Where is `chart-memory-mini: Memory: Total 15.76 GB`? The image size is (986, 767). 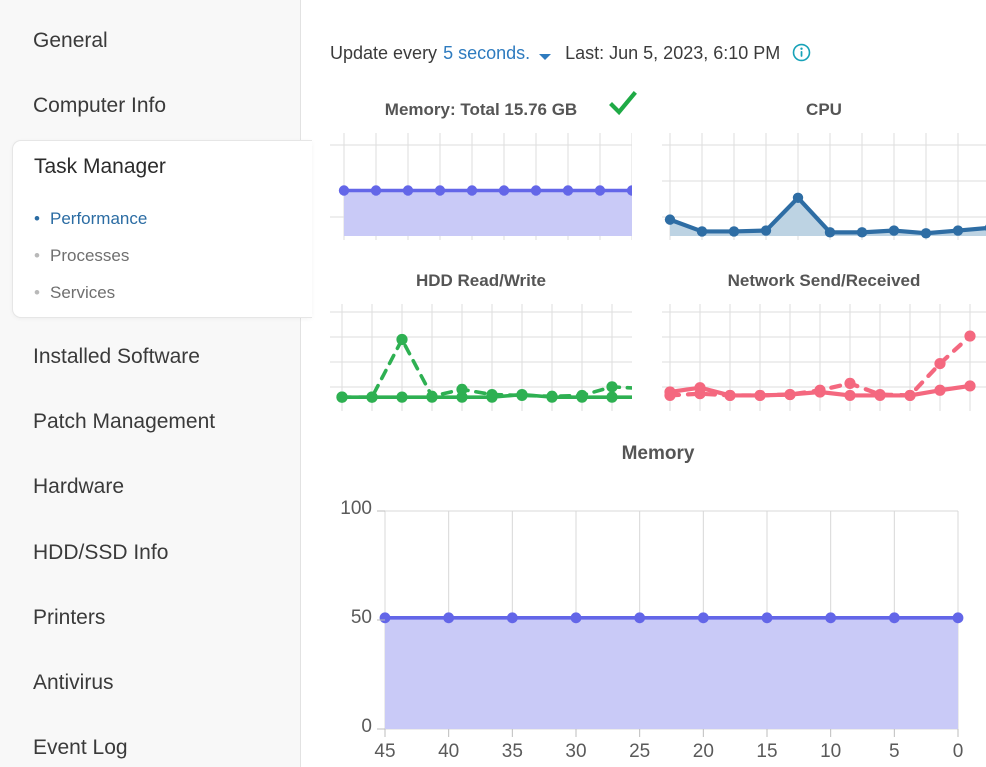 chart-memory-mini: Memory: Total 15.76 GB is located at coordinates (481, 170).